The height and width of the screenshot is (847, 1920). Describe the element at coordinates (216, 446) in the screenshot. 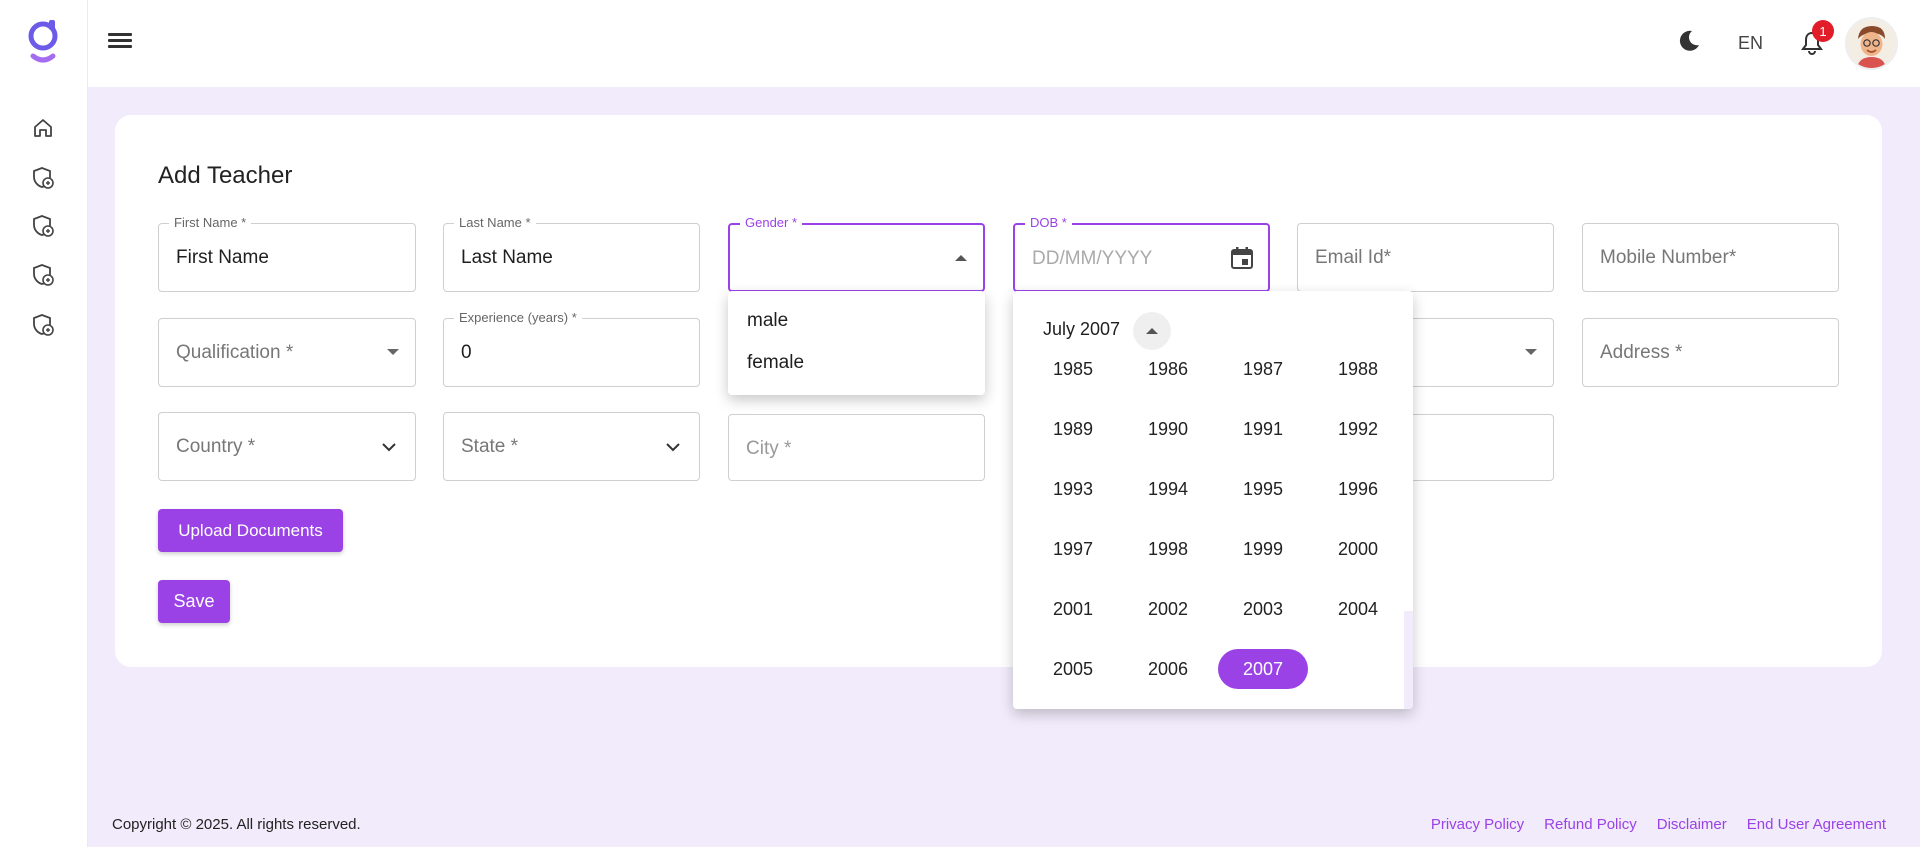

I see `country-placeholder: Country *` at that location.